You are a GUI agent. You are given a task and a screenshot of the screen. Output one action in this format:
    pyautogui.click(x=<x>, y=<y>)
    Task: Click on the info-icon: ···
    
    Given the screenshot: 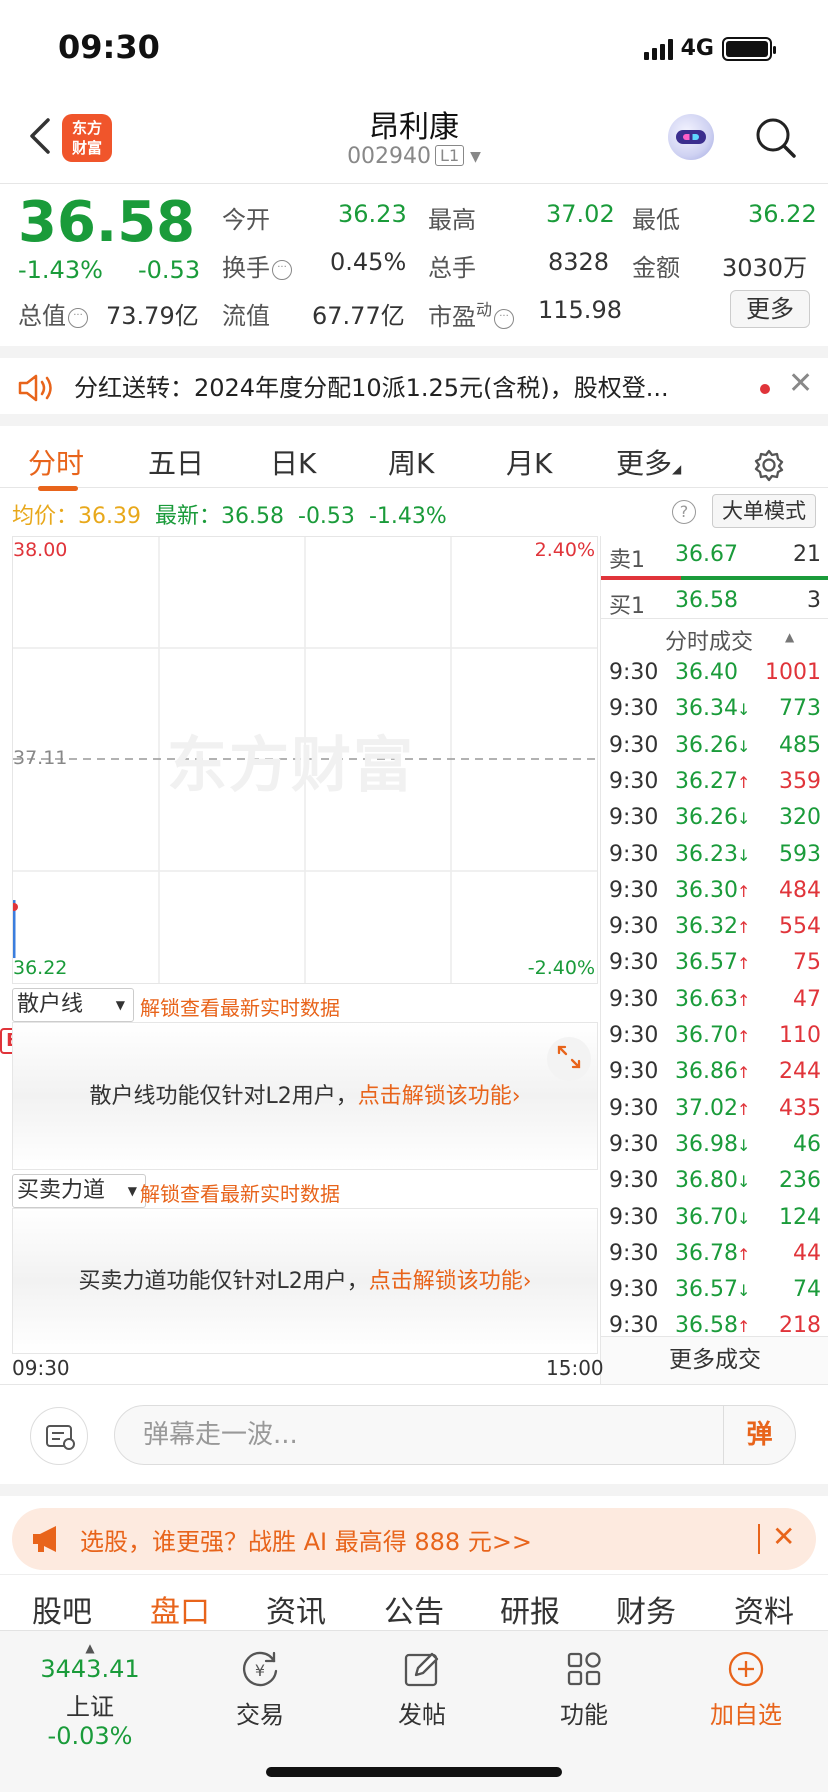 What is the action you would take?
    pyautogui.click(x=282, y=270)
    